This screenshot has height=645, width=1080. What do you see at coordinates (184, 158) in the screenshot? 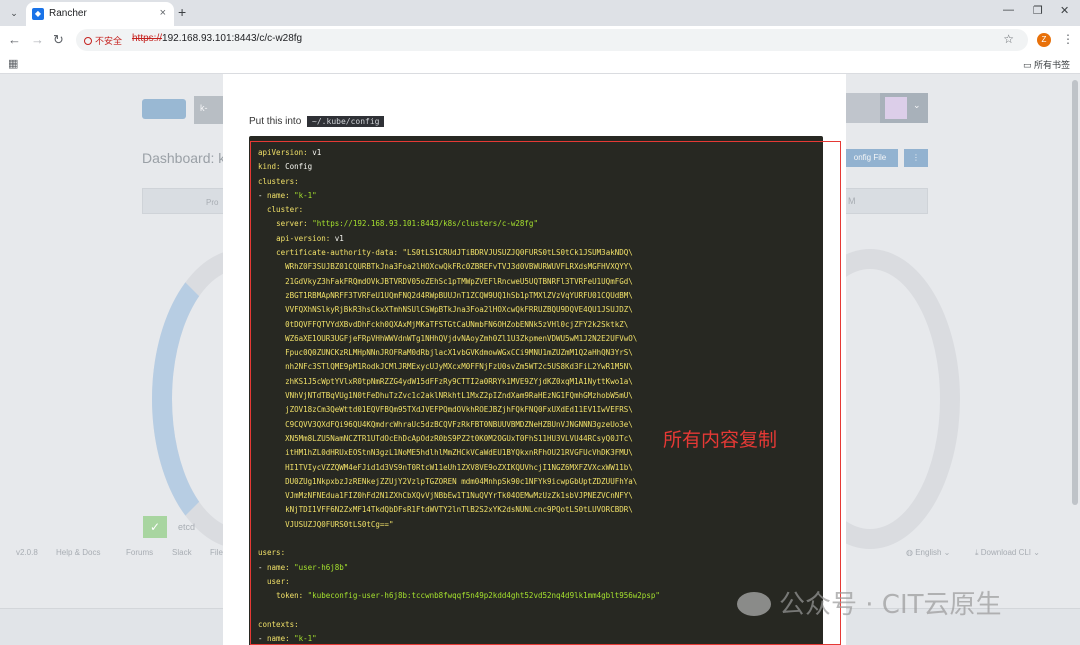
I see `page-title: Dashboard: k` at bounding box center [184, 158].